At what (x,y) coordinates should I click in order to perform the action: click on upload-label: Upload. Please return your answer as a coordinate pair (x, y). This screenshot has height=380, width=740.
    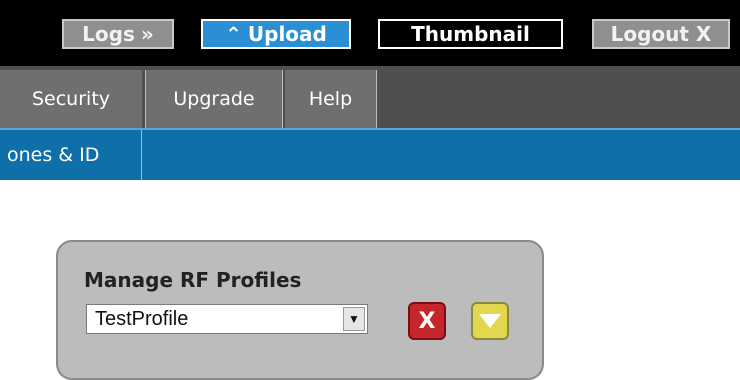
    Looking at the image, I should click on (287, 34).